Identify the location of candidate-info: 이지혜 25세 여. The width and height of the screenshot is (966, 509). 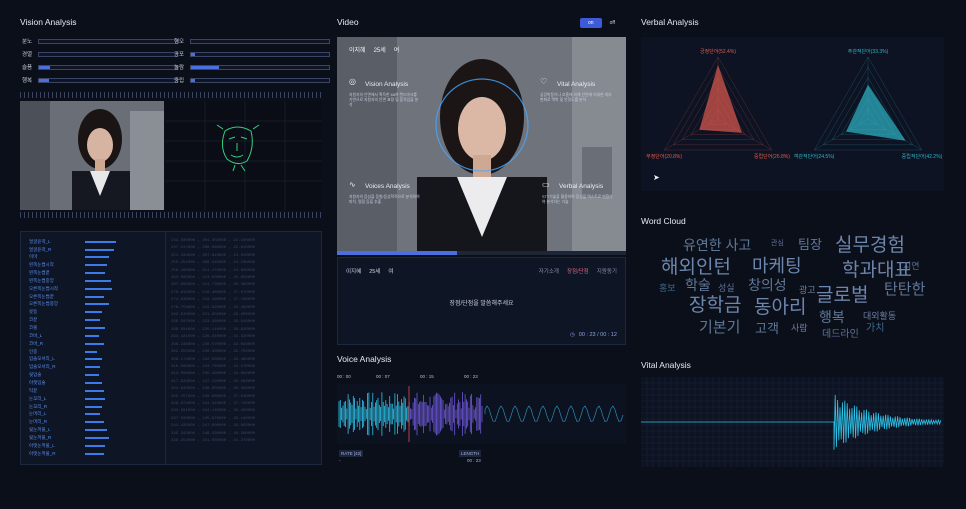
(369, 271).